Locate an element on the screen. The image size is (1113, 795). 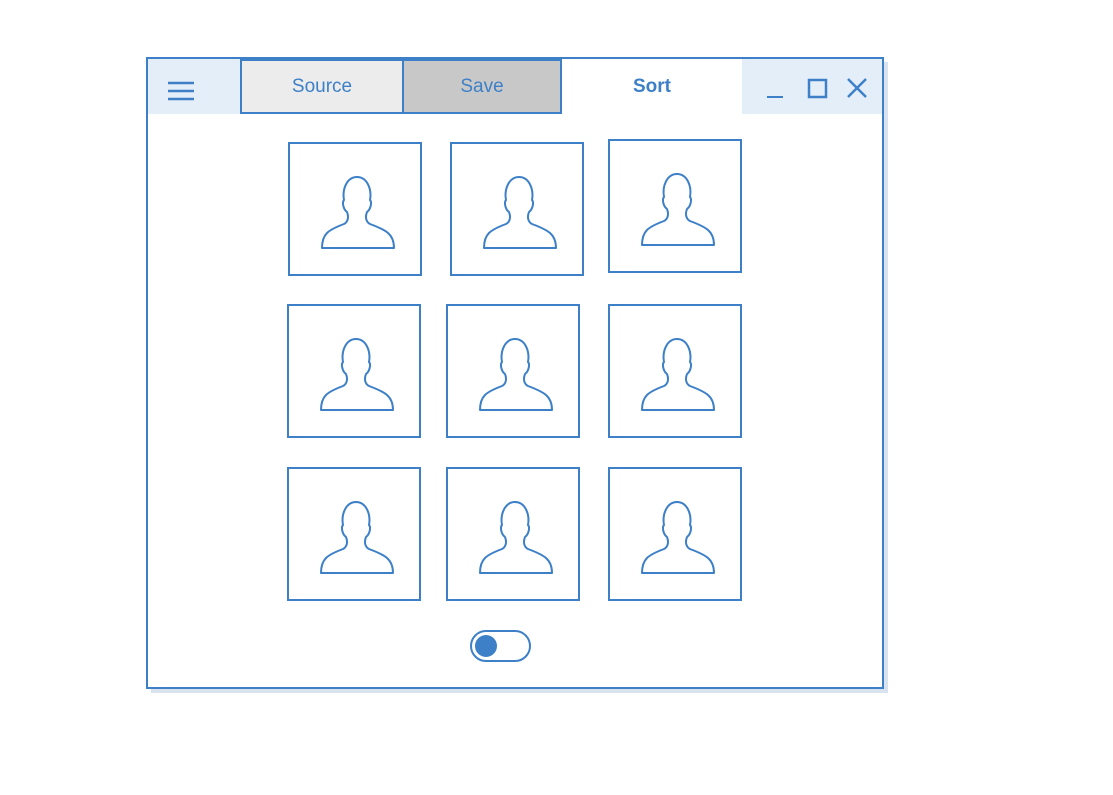
minimize-icon is located at coordinates (775, 97).